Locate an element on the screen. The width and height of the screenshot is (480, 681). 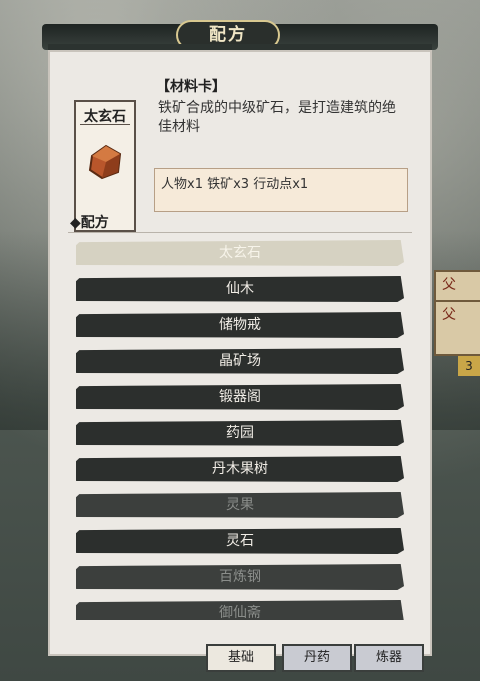
tab-forge: 炼器 is located at coordinates (389, 658).